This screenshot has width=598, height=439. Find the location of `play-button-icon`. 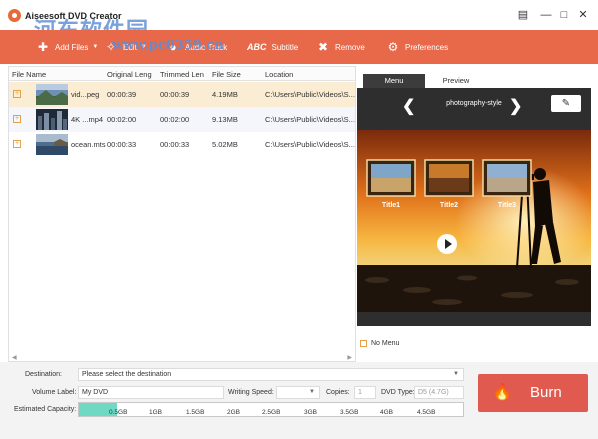

play-button-icon is located at coordinates (447, 244).